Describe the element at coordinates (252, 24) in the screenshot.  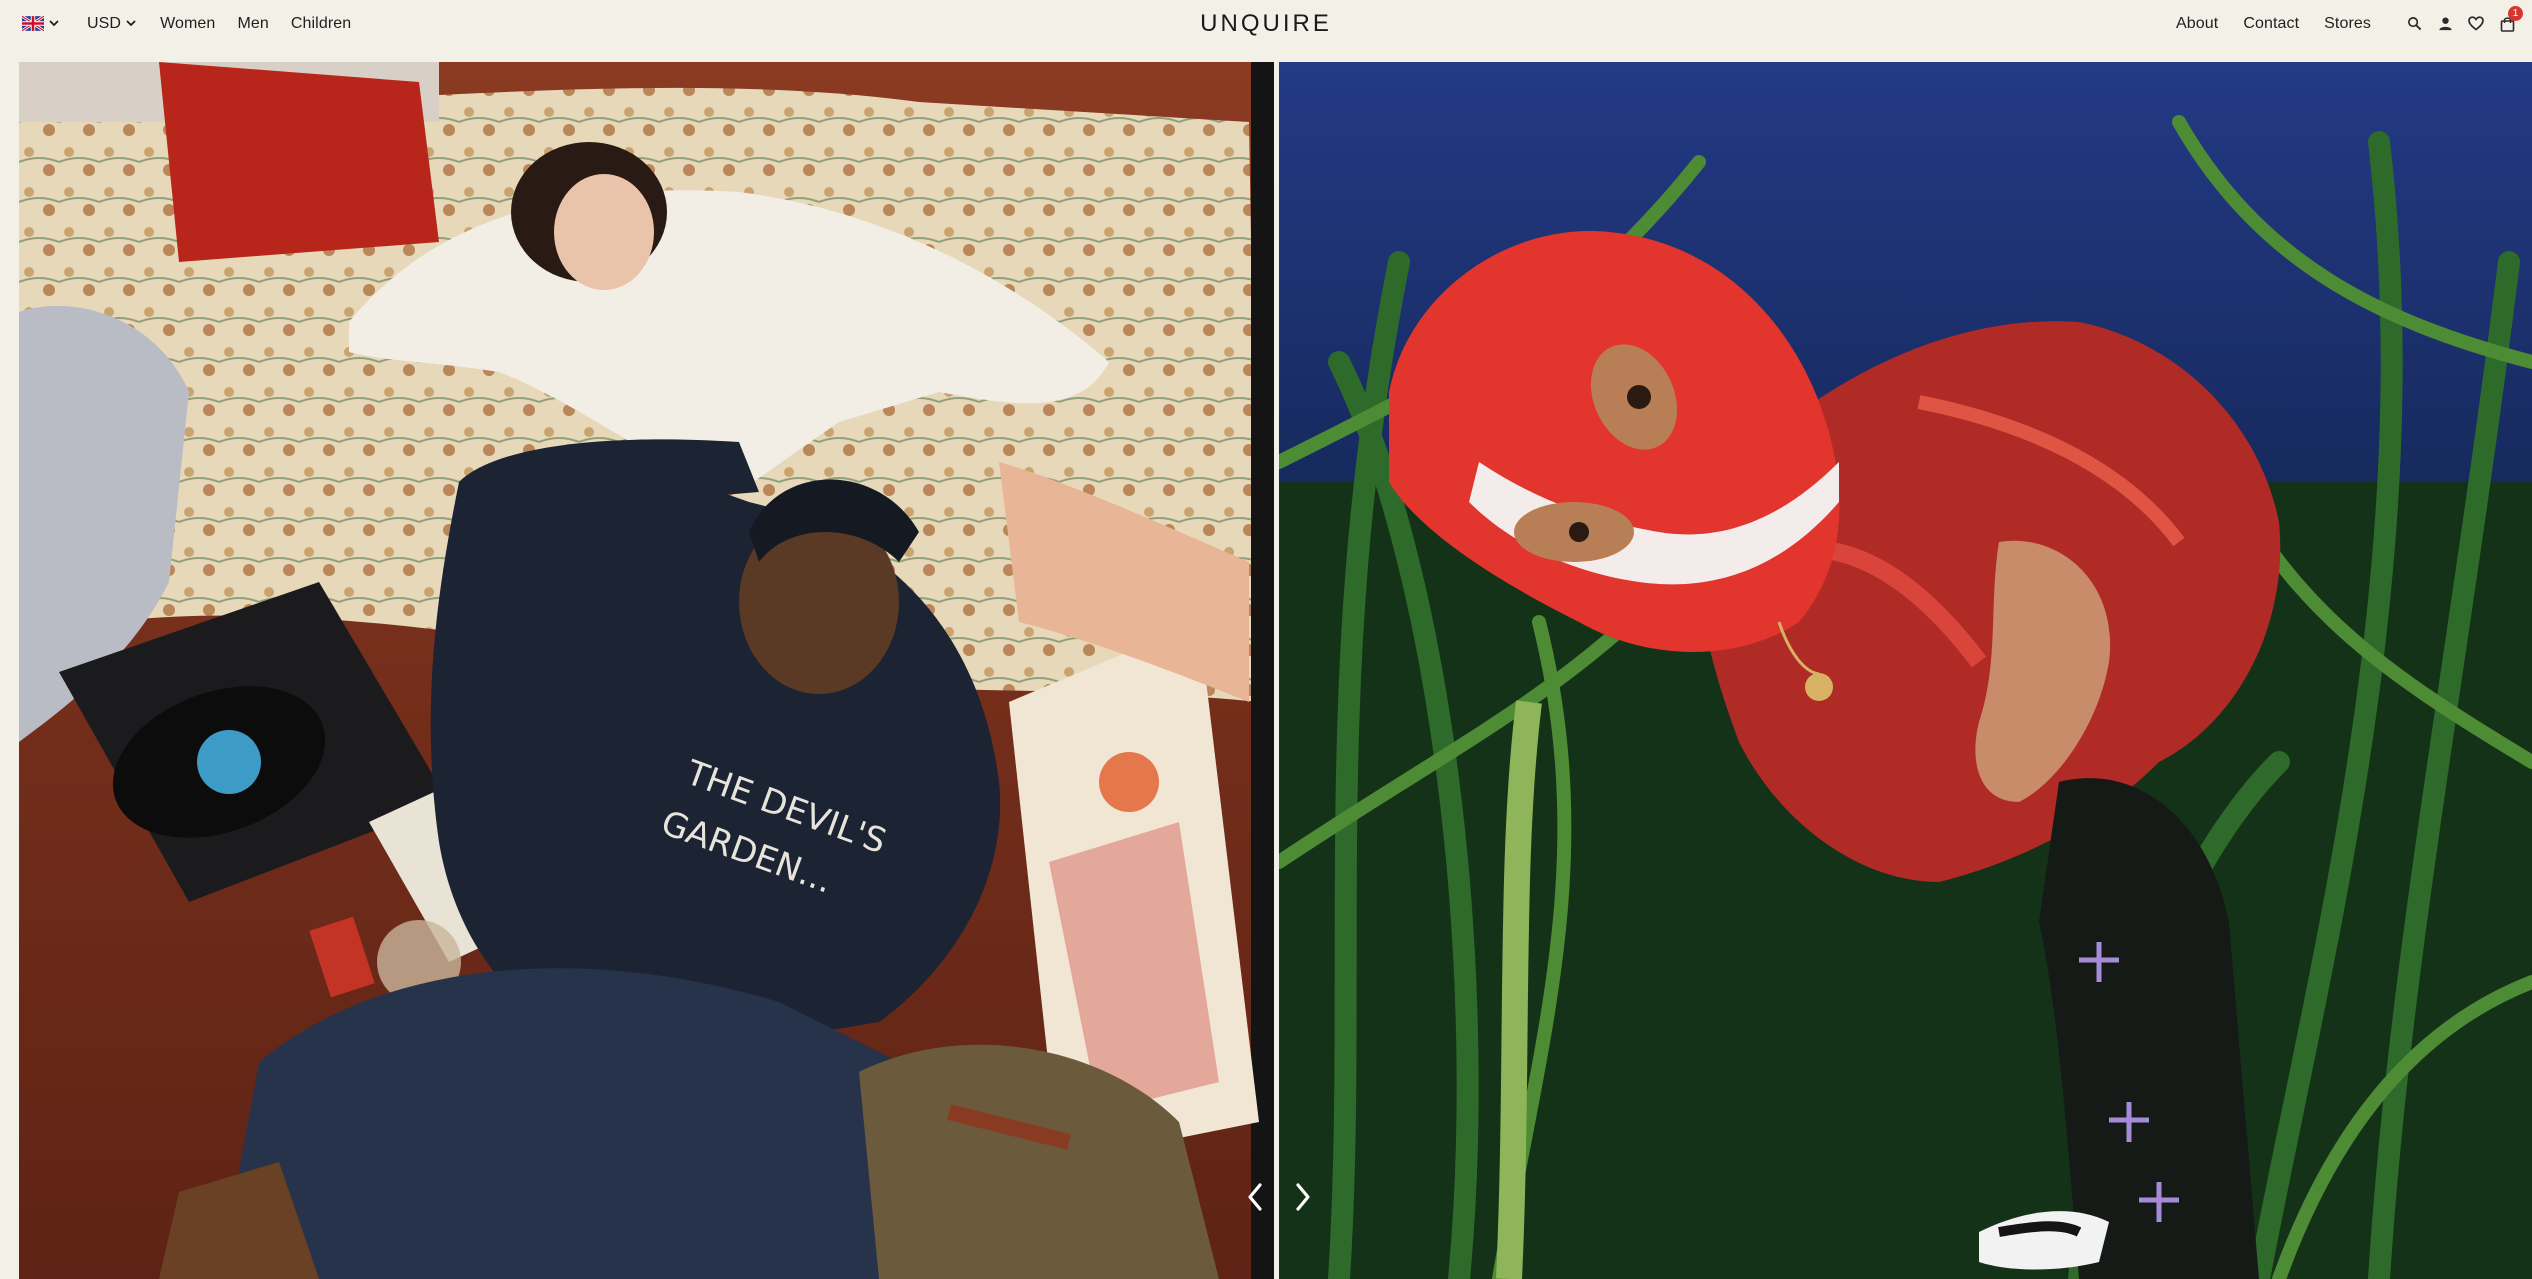
I see `nav-men: Men` at that location.